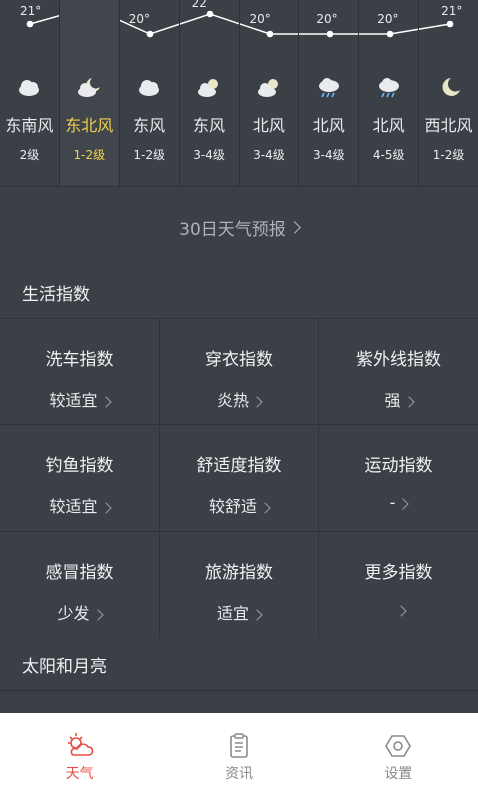 The height and width of the screenshot is (798, 478). I want to click on life-index-item: 感冒指数 少发, so click(80, 585).